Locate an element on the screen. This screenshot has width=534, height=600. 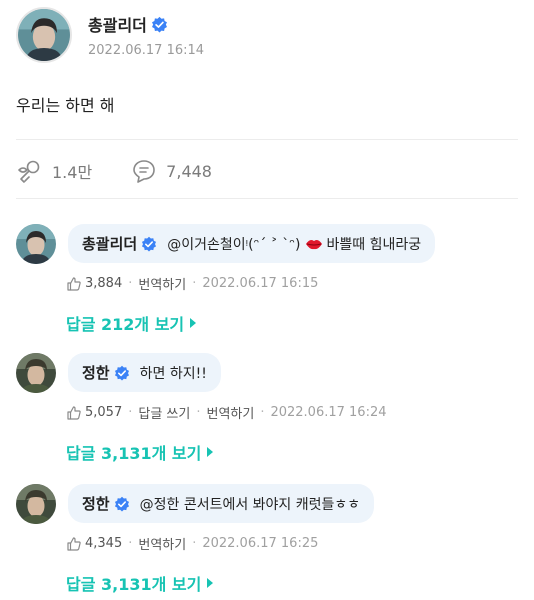
reply-link: 답글 쓰기 is located at coordinates (164, 412).